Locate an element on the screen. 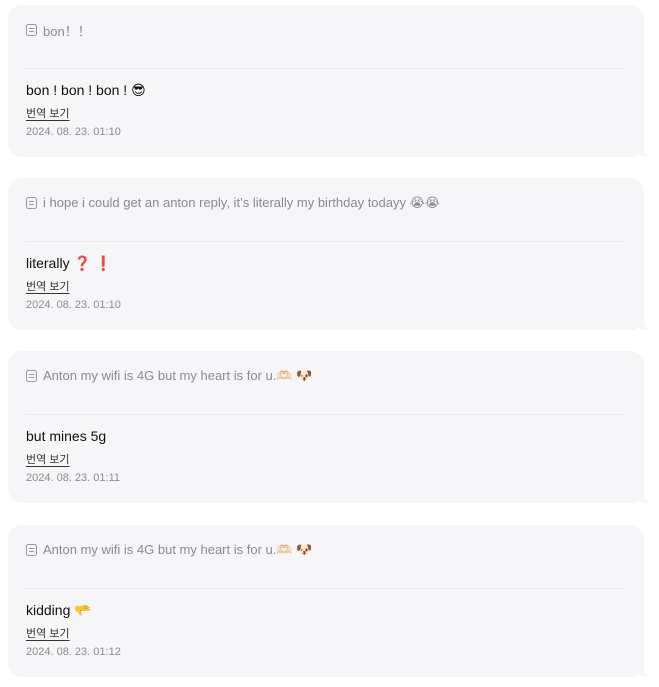 The width and height of the screenshot is (659, 687). reply-text: bon ! bon ! bon ! 😎 is located at coordinates (86, 90).